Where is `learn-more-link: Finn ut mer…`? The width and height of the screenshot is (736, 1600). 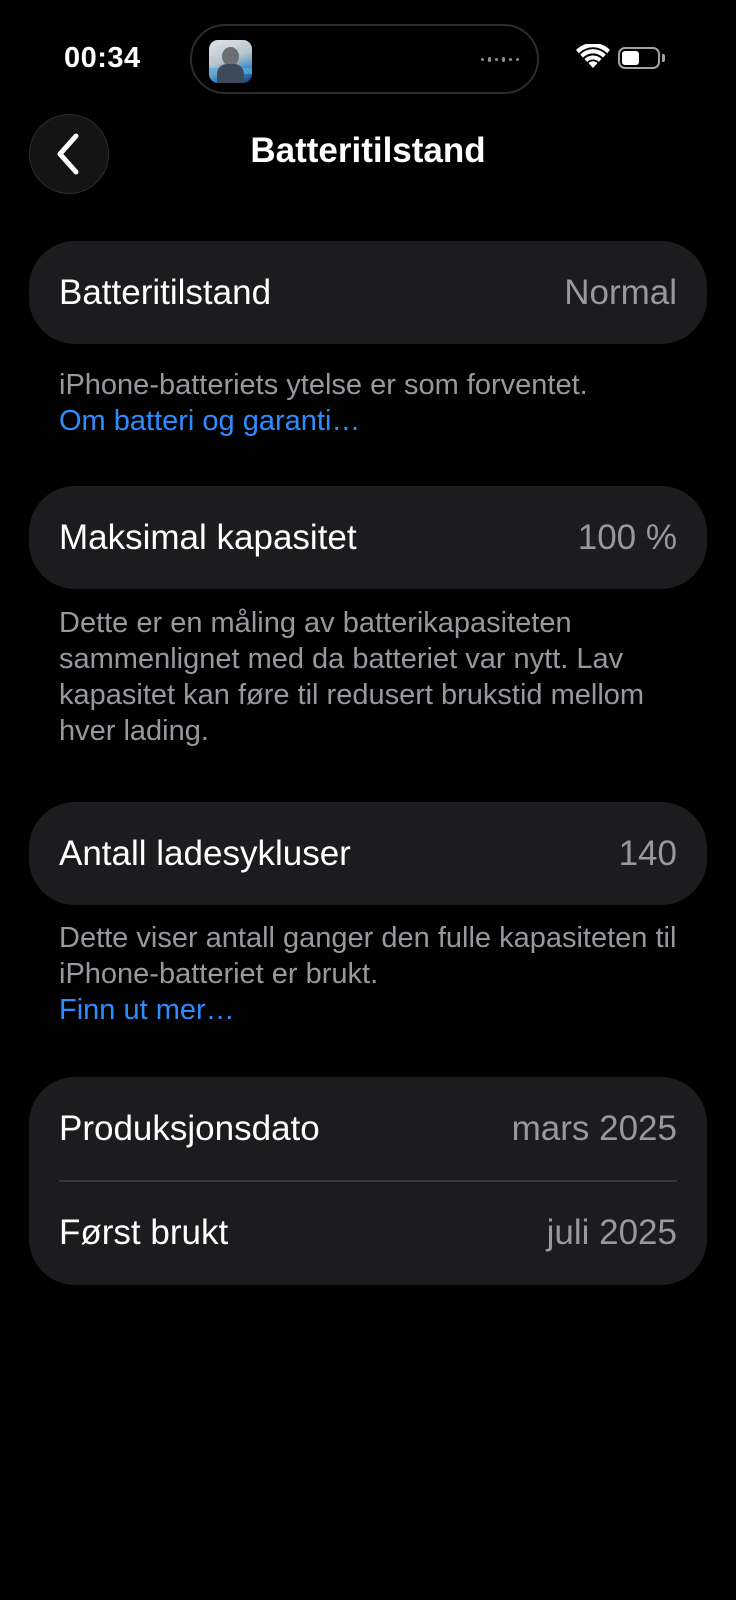 learn-more-link: Finn ut mer… is located at coordinates (379, 1010).